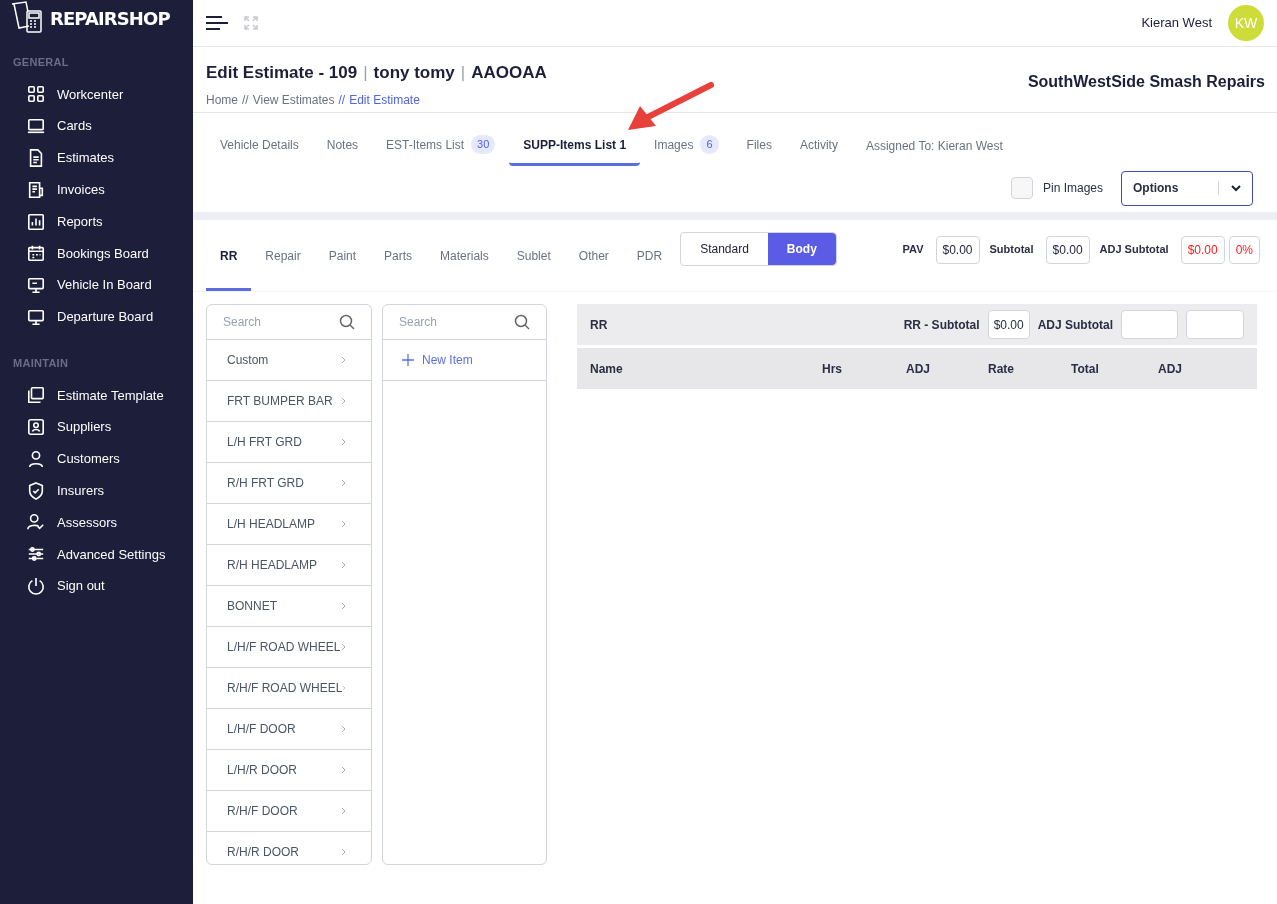 This screenshot has width=1277, height=904. What do you see at coordinates (1134, 250) in the screenshot?
I see `total-label: ADJ Subtotal` at bounding box center [1134, 250].